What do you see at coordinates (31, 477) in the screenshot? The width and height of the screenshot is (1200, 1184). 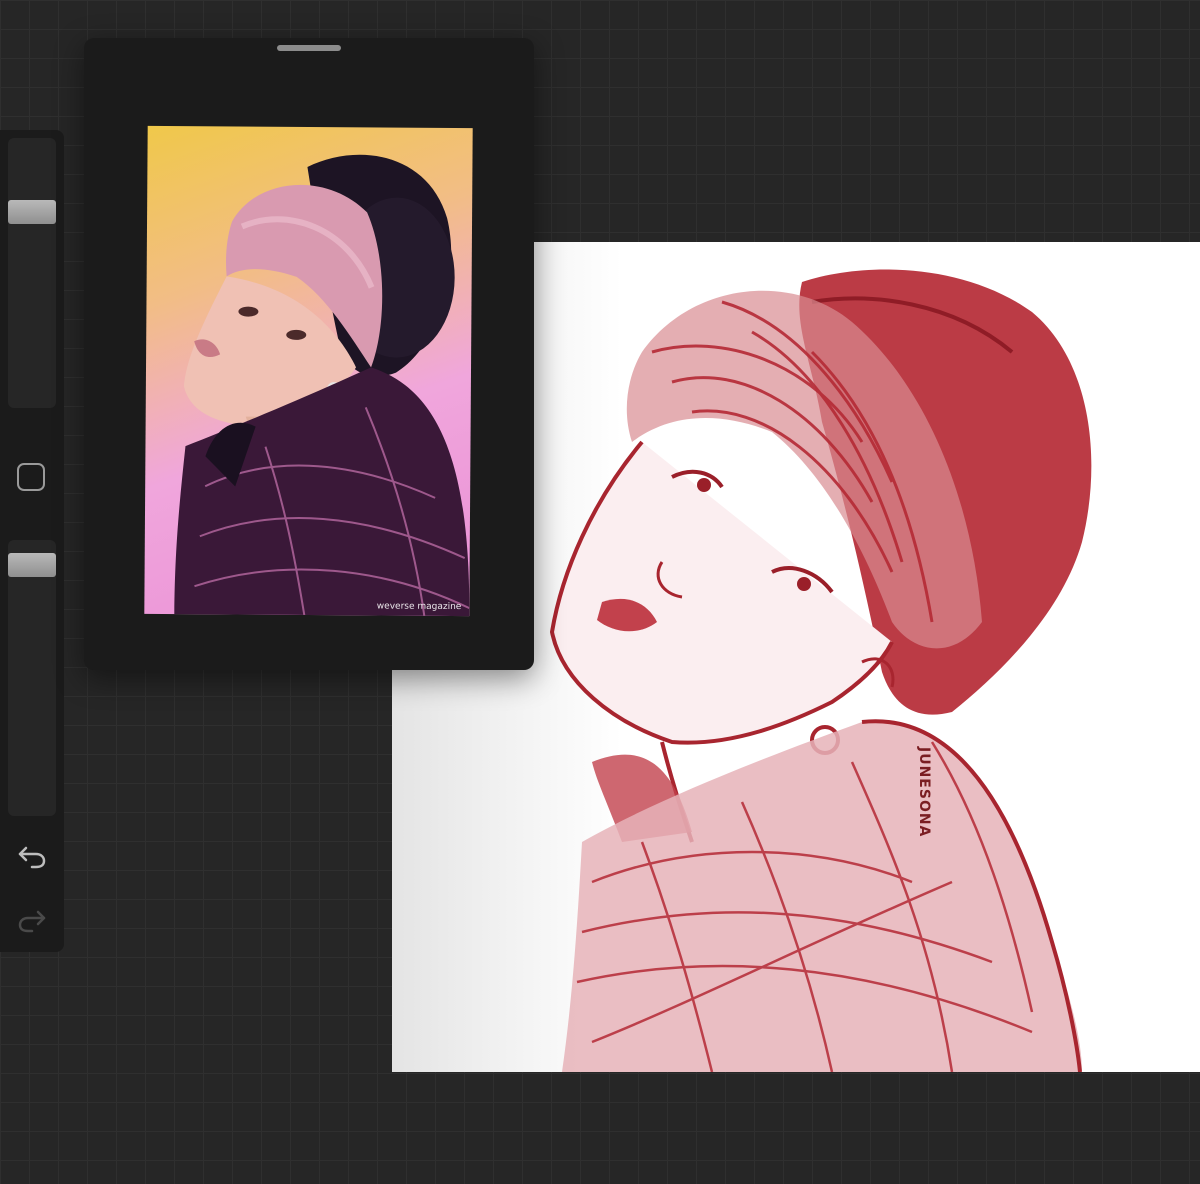 I see `square-icon` at bounding box center [31, 477].